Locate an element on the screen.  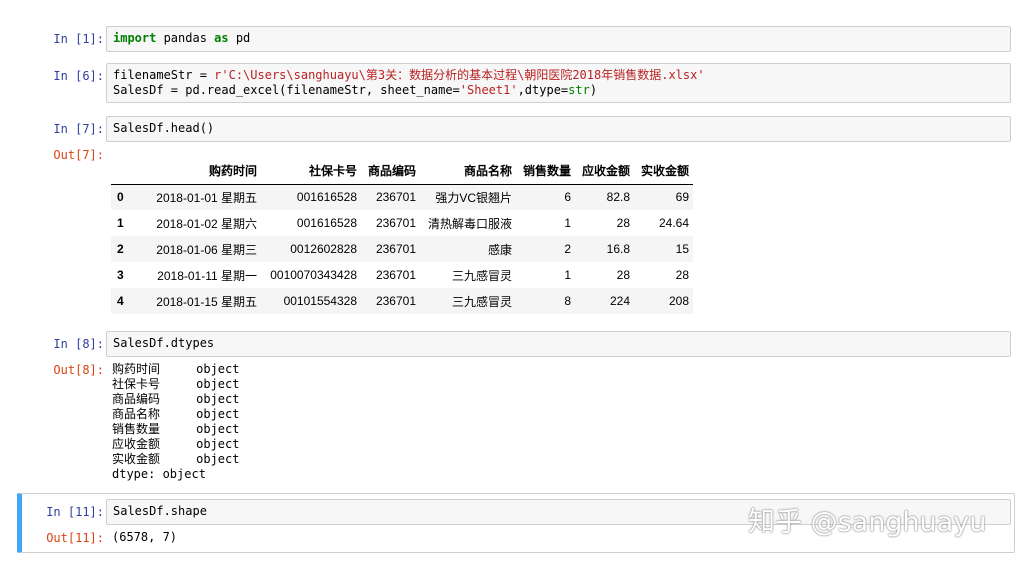
table-cell: 0010070343428 is located at coordinates (313, 275).